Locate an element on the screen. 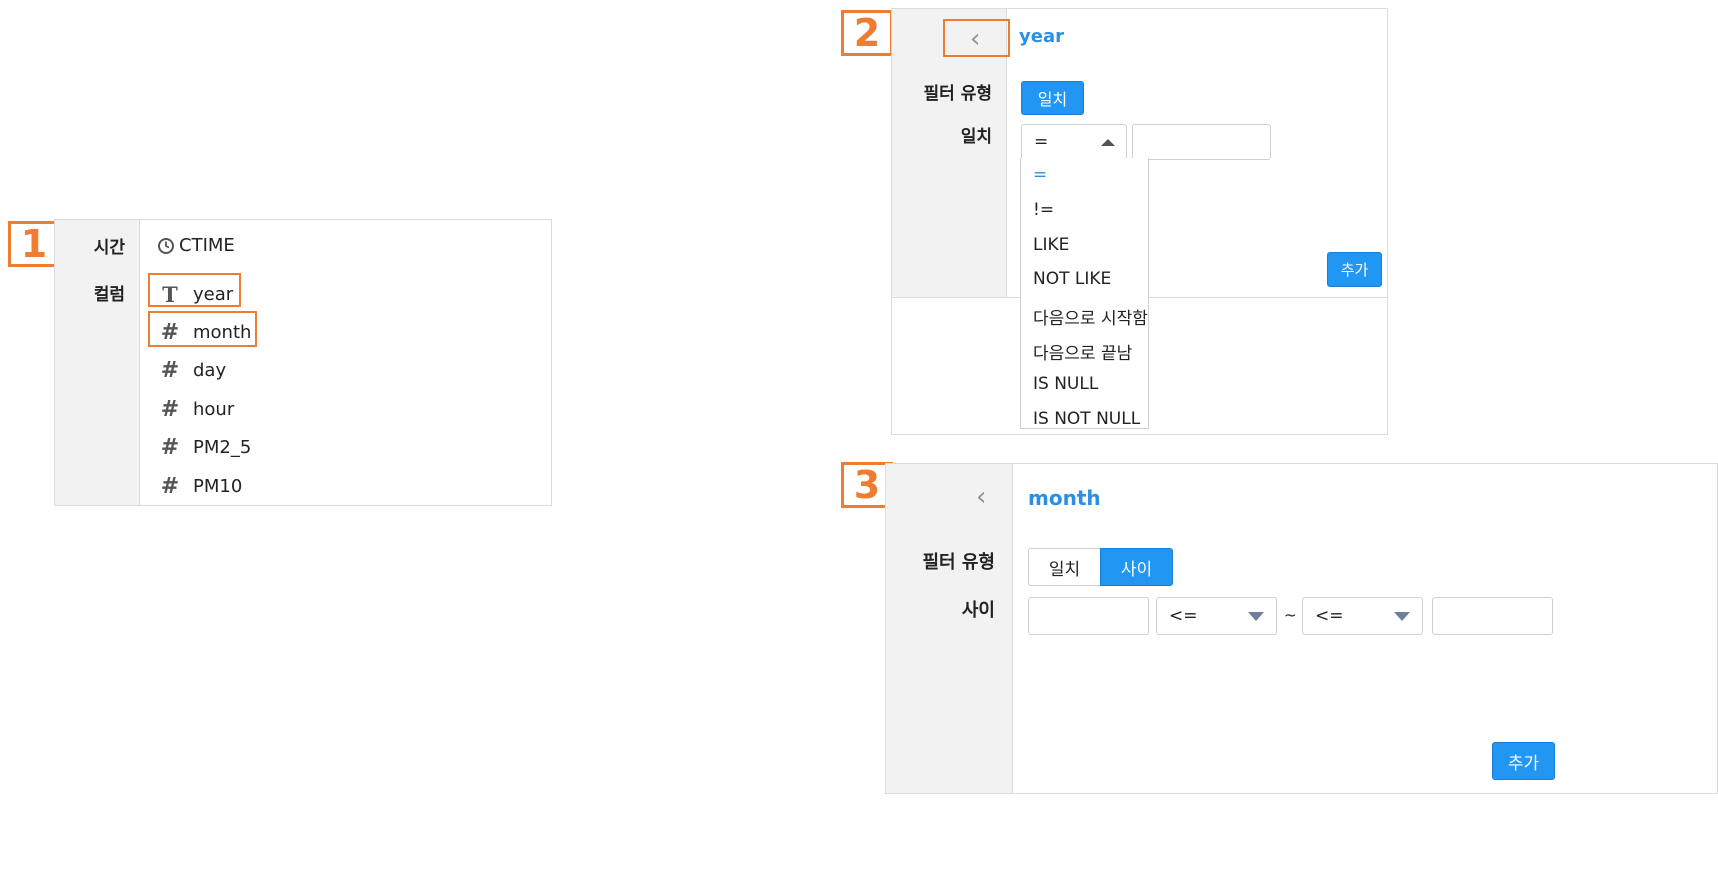 This screenshot has height=869, width=1718. between-max-input is located at coordinates (1492, 616).